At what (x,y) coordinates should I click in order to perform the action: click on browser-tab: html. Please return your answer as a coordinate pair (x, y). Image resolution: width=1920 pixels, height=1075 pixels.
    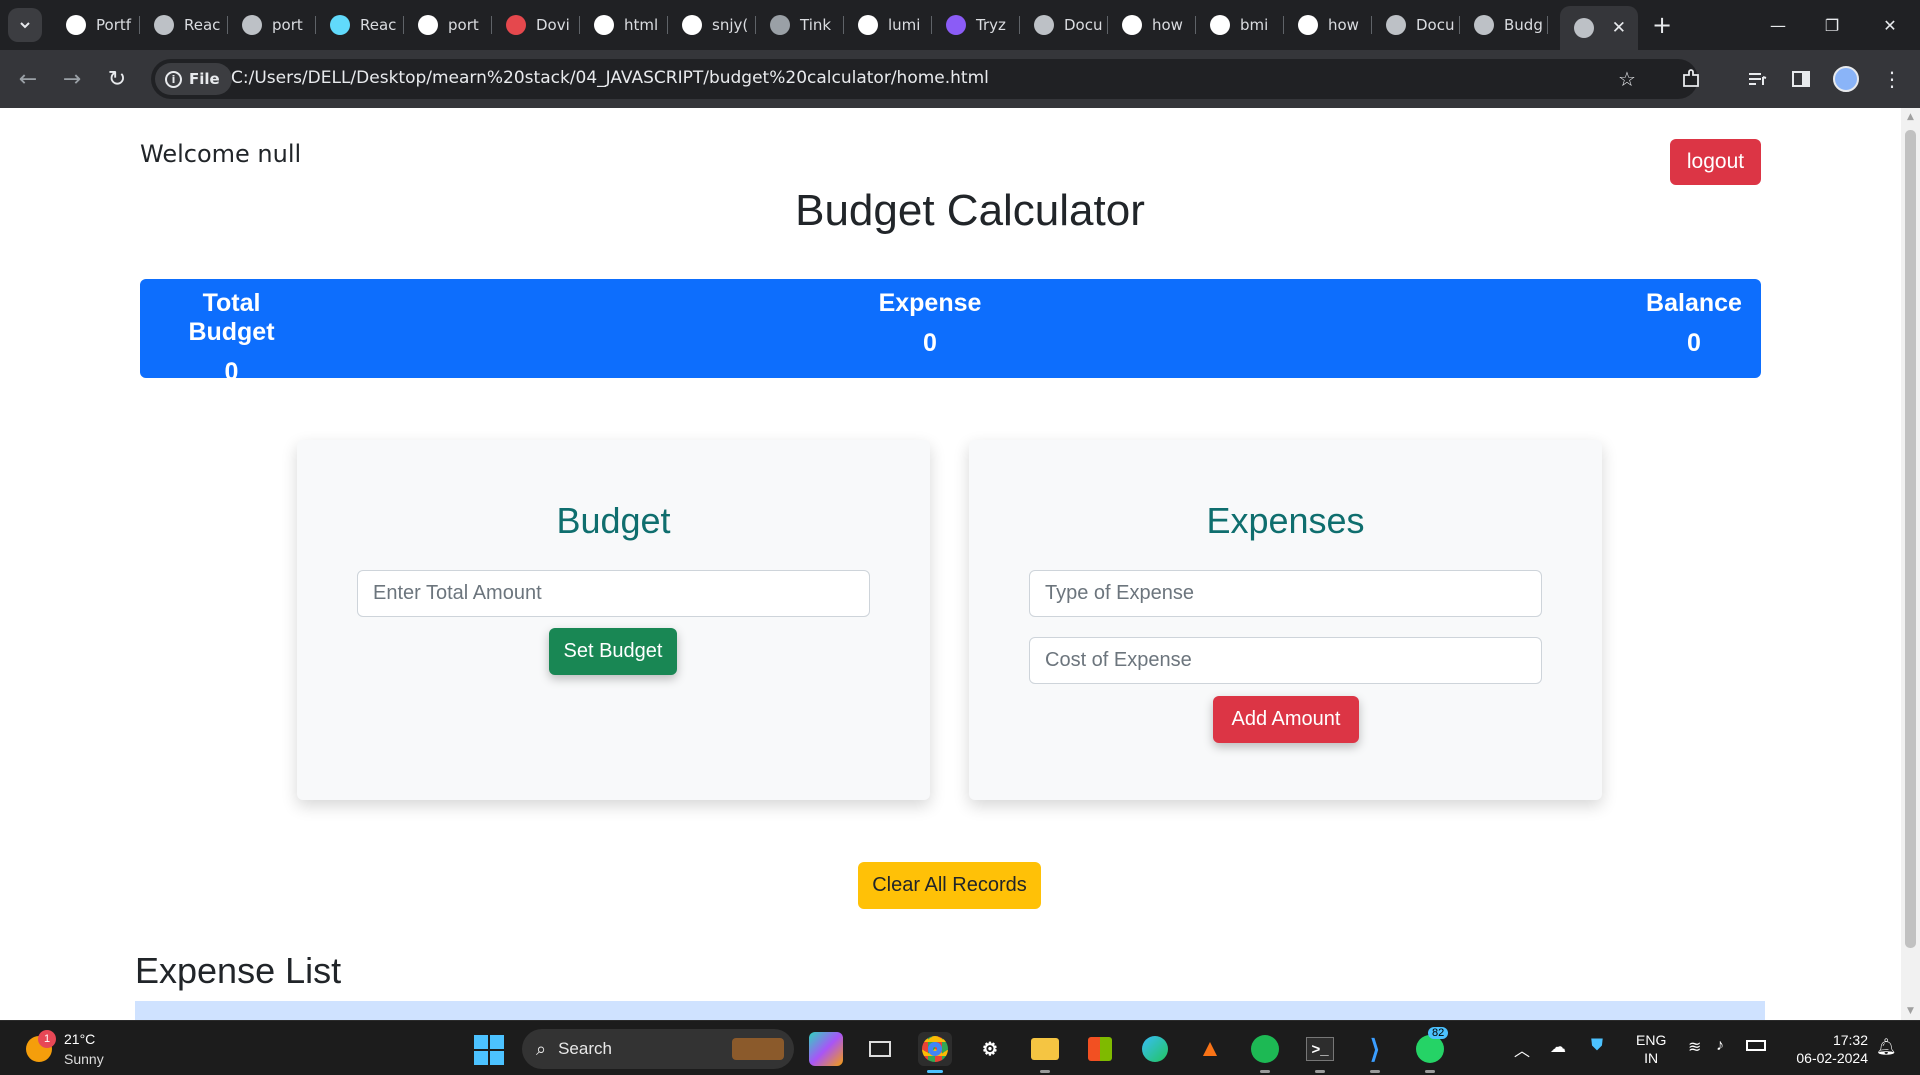
    Looking at the image, I should click on (624, 25).